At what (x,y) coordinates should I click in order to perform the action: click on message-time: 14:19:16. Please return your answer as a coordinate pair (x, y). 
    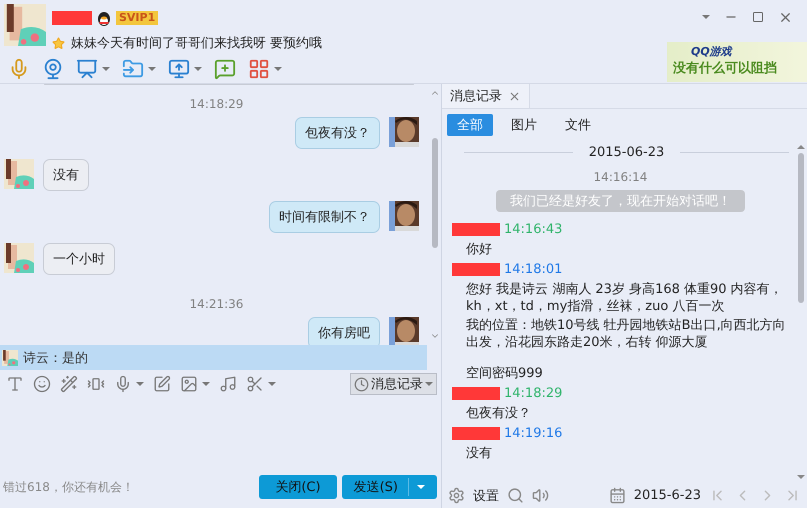
    Looking at the image, I should click on (533, 433).